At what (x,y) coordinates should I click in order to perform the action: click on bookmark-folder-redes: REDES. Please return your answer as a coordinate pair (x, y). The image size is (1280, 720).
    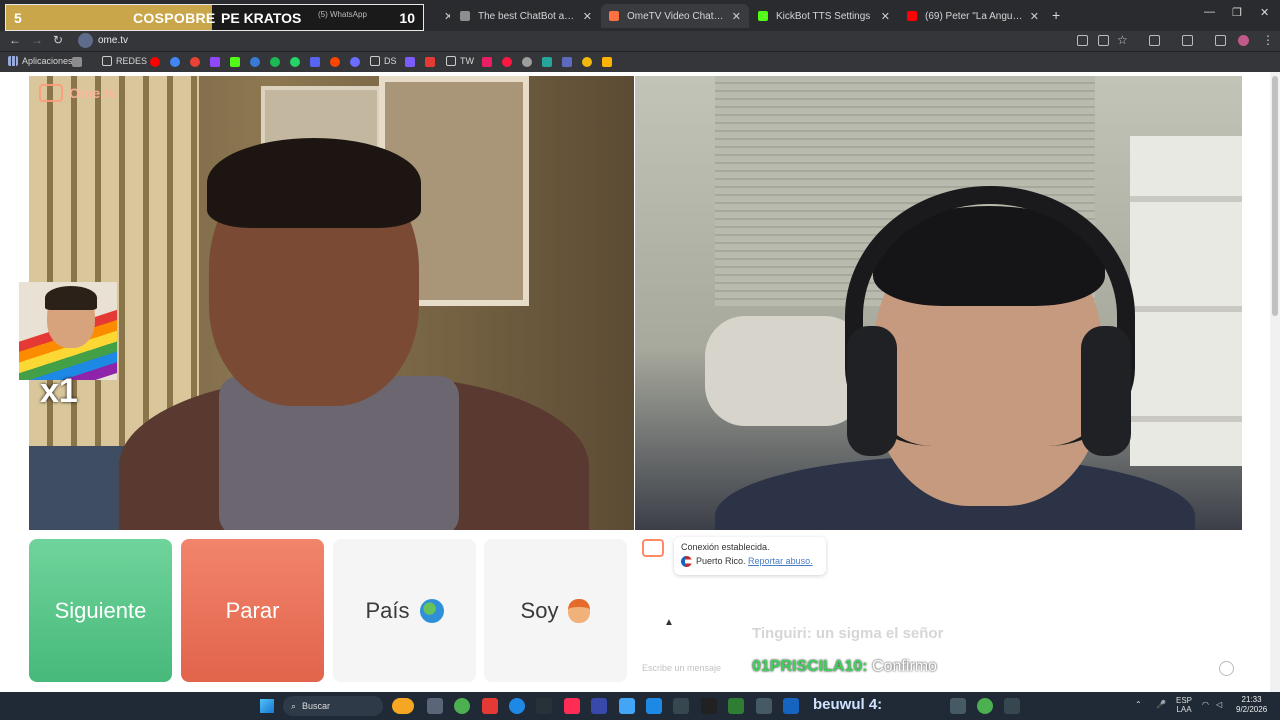
    Looking at the image, I should click on (124, 61).